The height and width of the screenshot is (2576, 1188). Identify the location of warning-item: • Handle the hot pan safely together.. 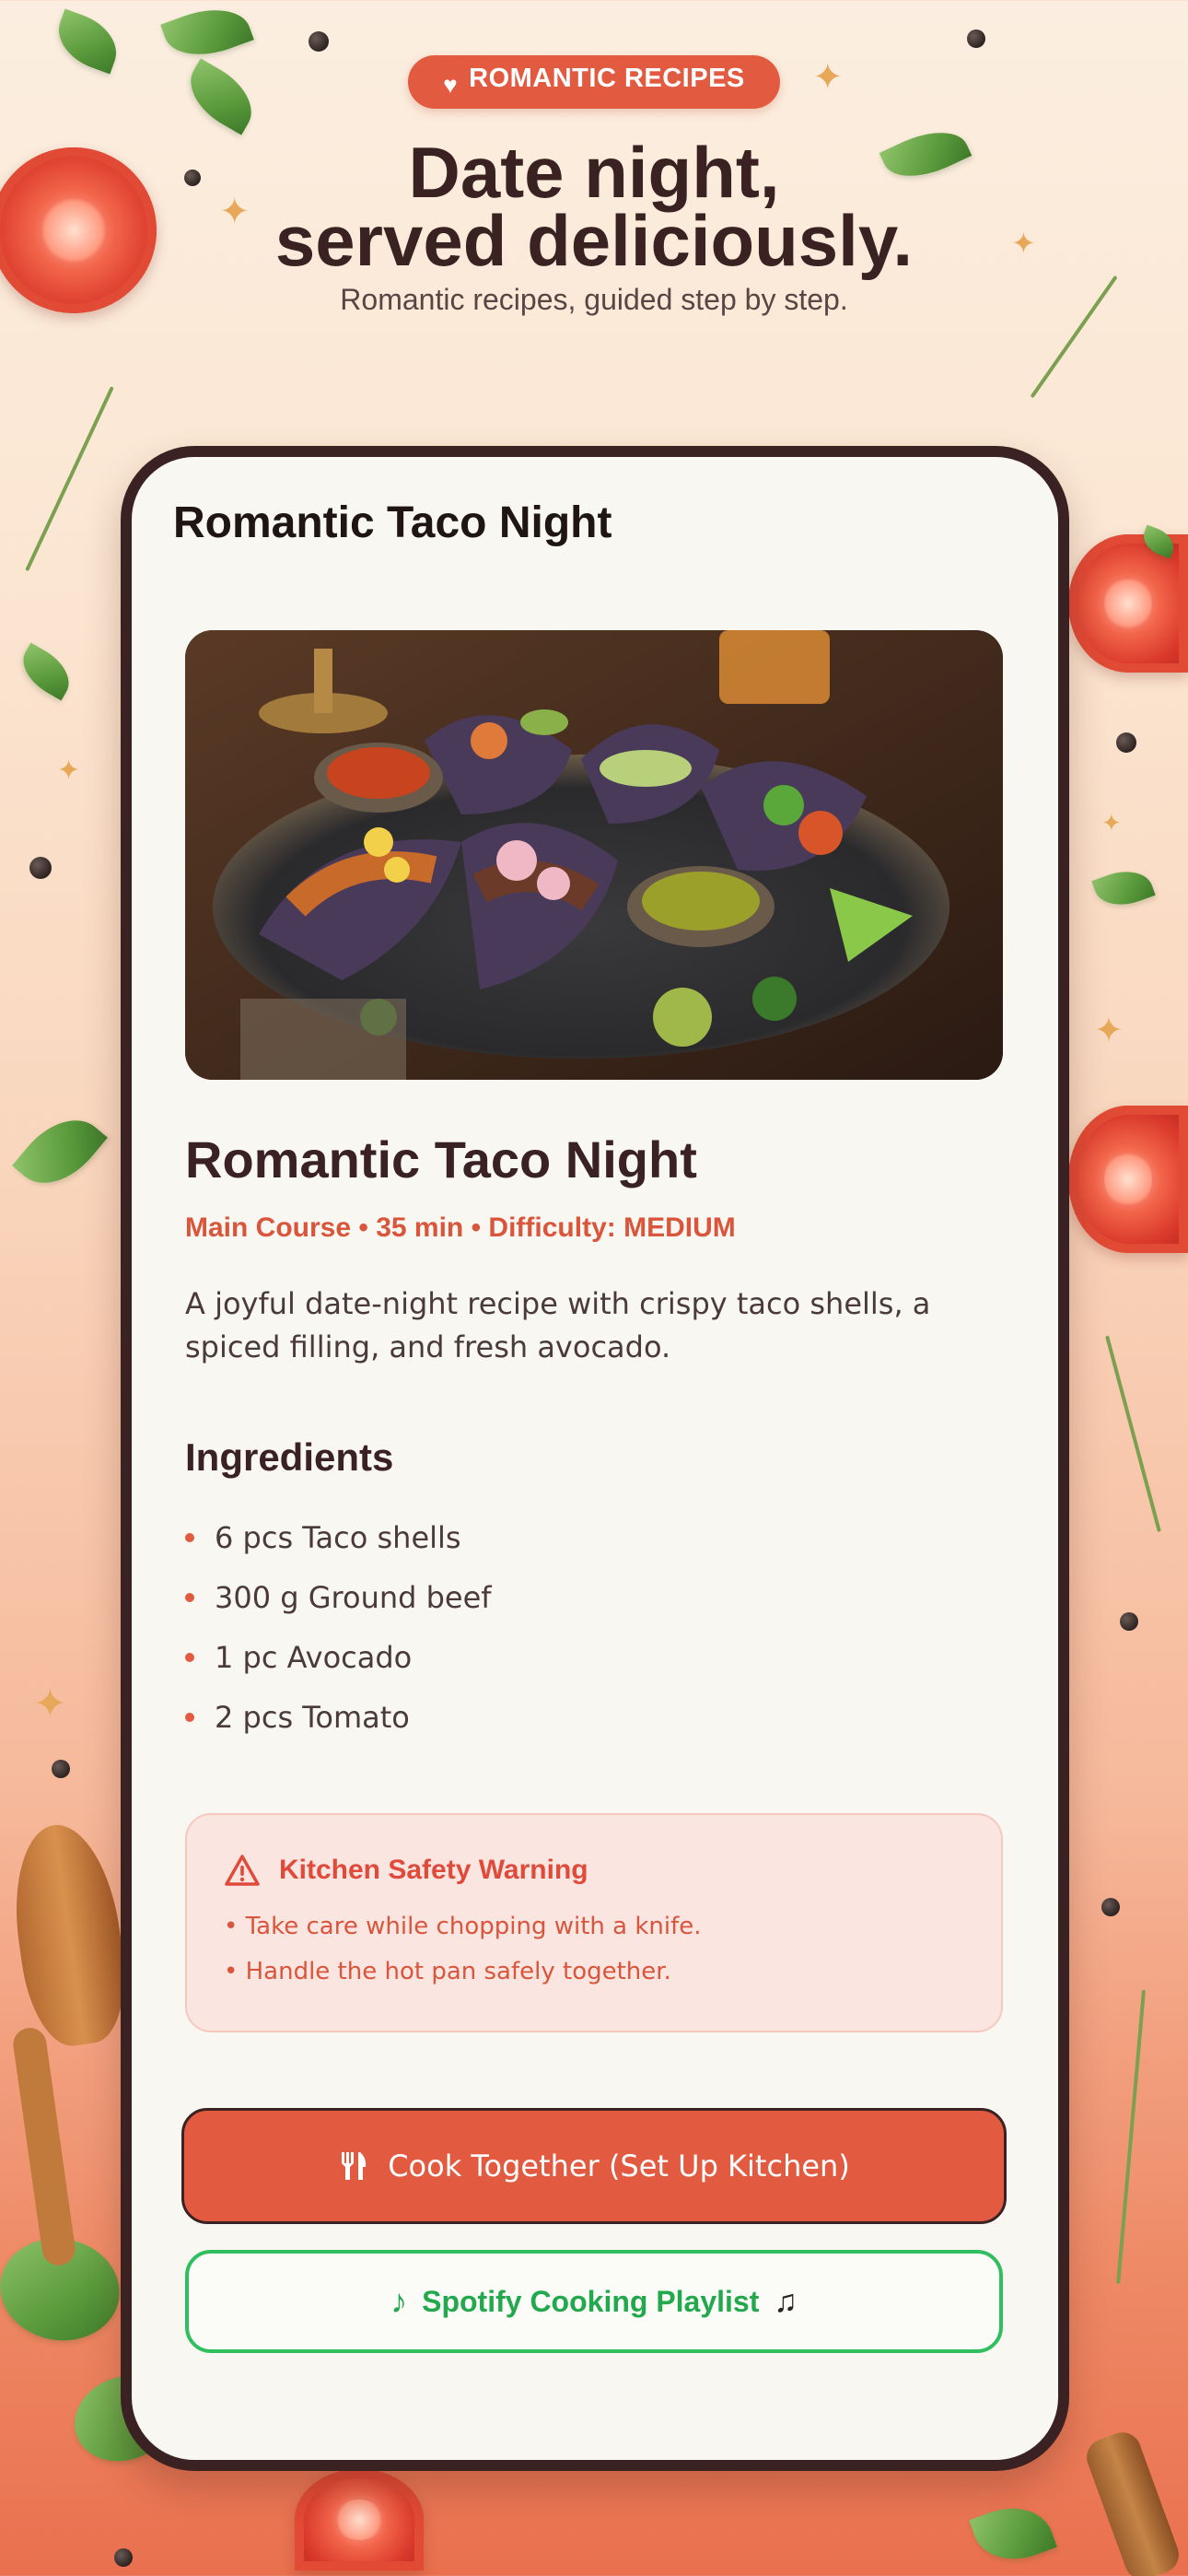
(447, 1971).